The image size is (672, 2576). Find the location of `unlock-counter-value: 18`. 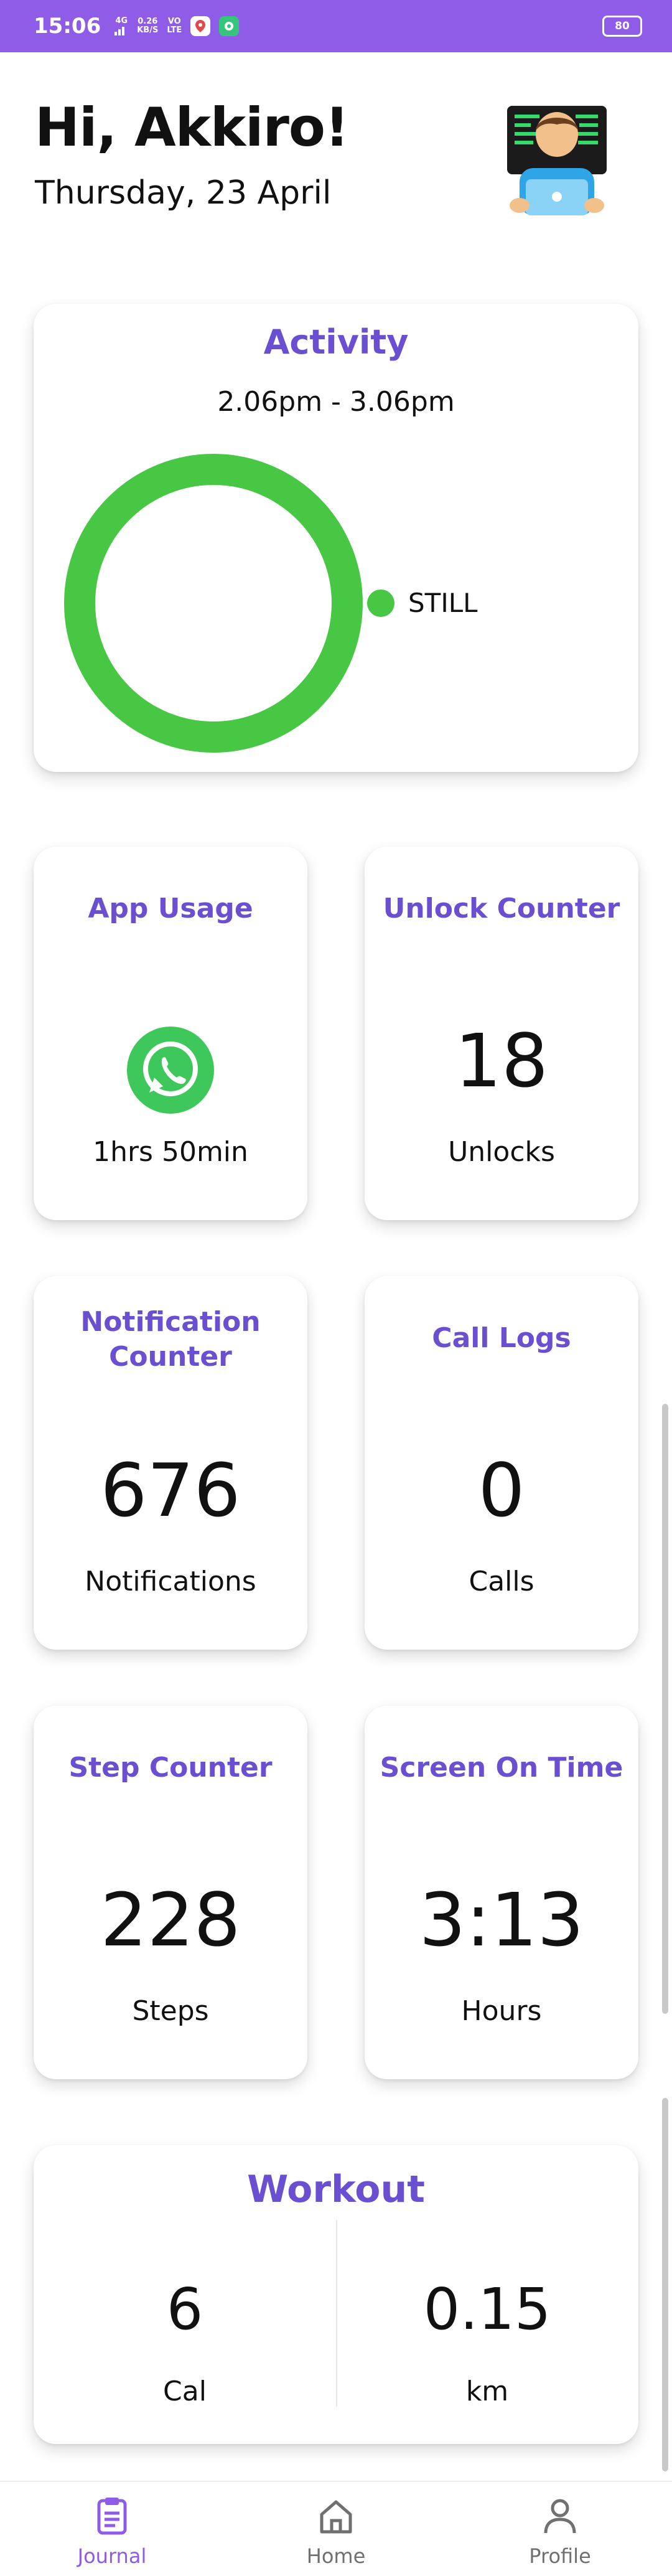

unlock-counter-value: 18 is located at coordinates (501, 1061).